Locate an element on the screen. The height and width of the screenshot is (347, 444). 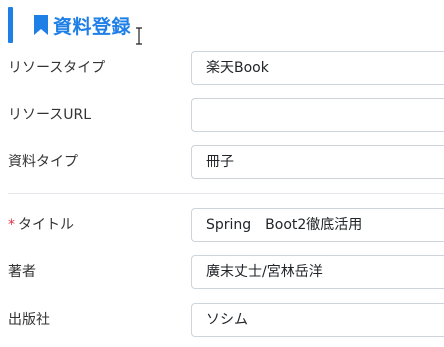
title-label: タイトル is located at coordinates (46, 225).